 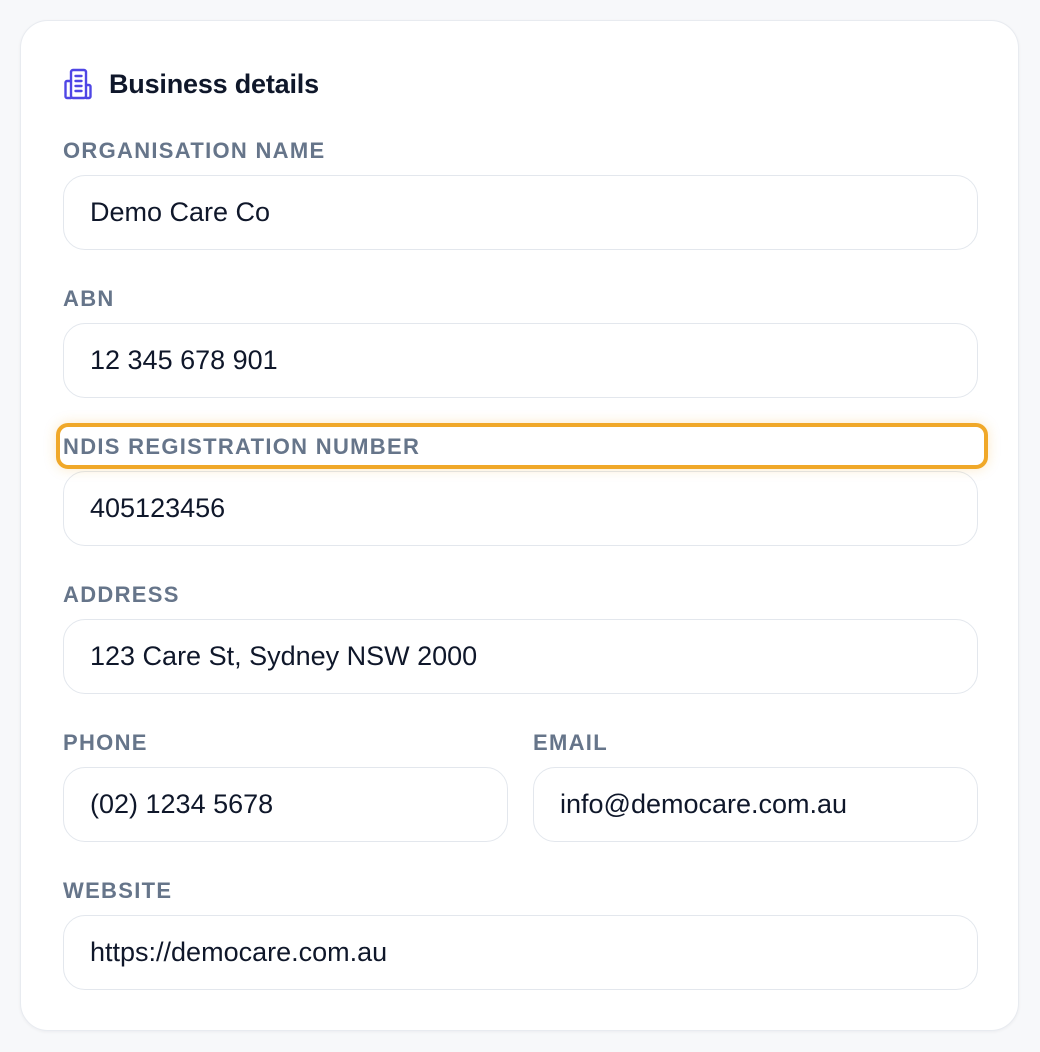 I want to click on organisation-name-label: Organisation name, so click(x=194, y=150).